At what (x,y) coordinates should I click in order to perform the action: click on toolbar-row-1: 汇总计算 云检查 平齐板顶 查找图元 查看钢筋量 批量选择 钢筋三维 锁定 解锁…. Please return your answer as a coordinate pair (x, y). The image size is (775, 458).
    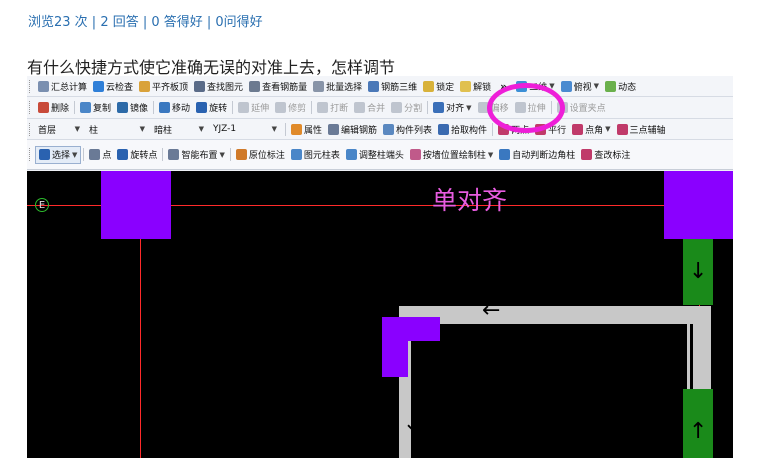
    Looking at the image, I should click on (380, 86).